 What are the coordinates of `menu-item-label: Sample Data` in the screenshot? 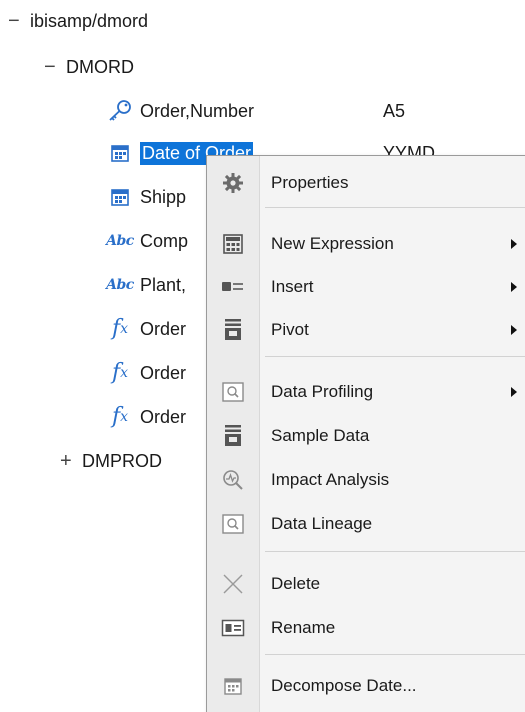 It's located at (320, 435).